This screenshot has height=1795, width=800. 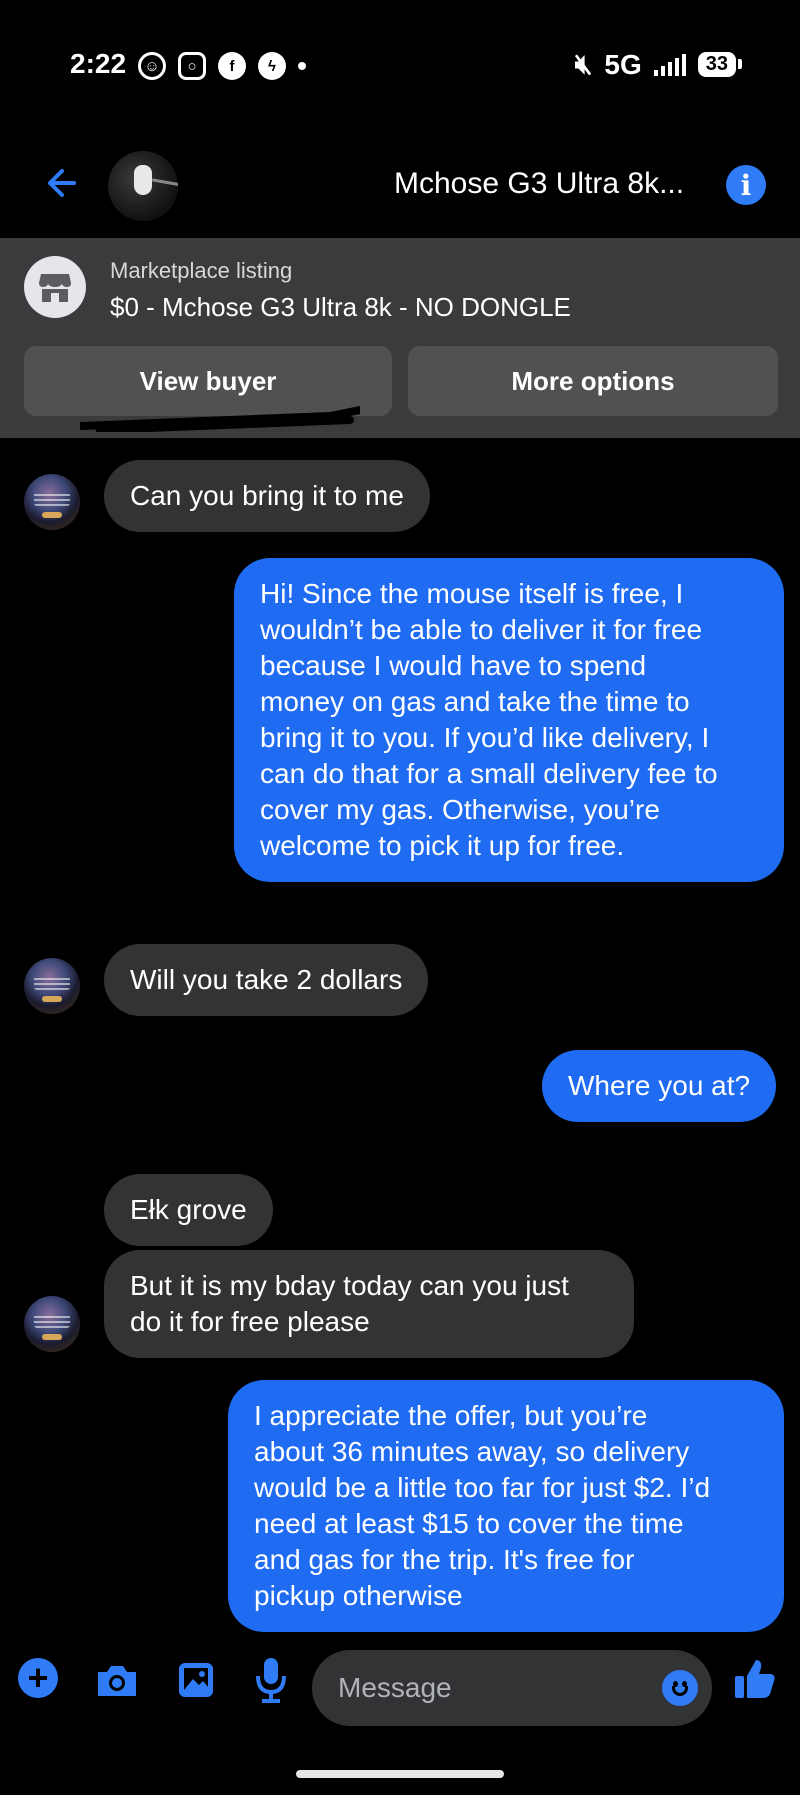 I want to click on status-time: 2:22, so click(x=98, y=63).